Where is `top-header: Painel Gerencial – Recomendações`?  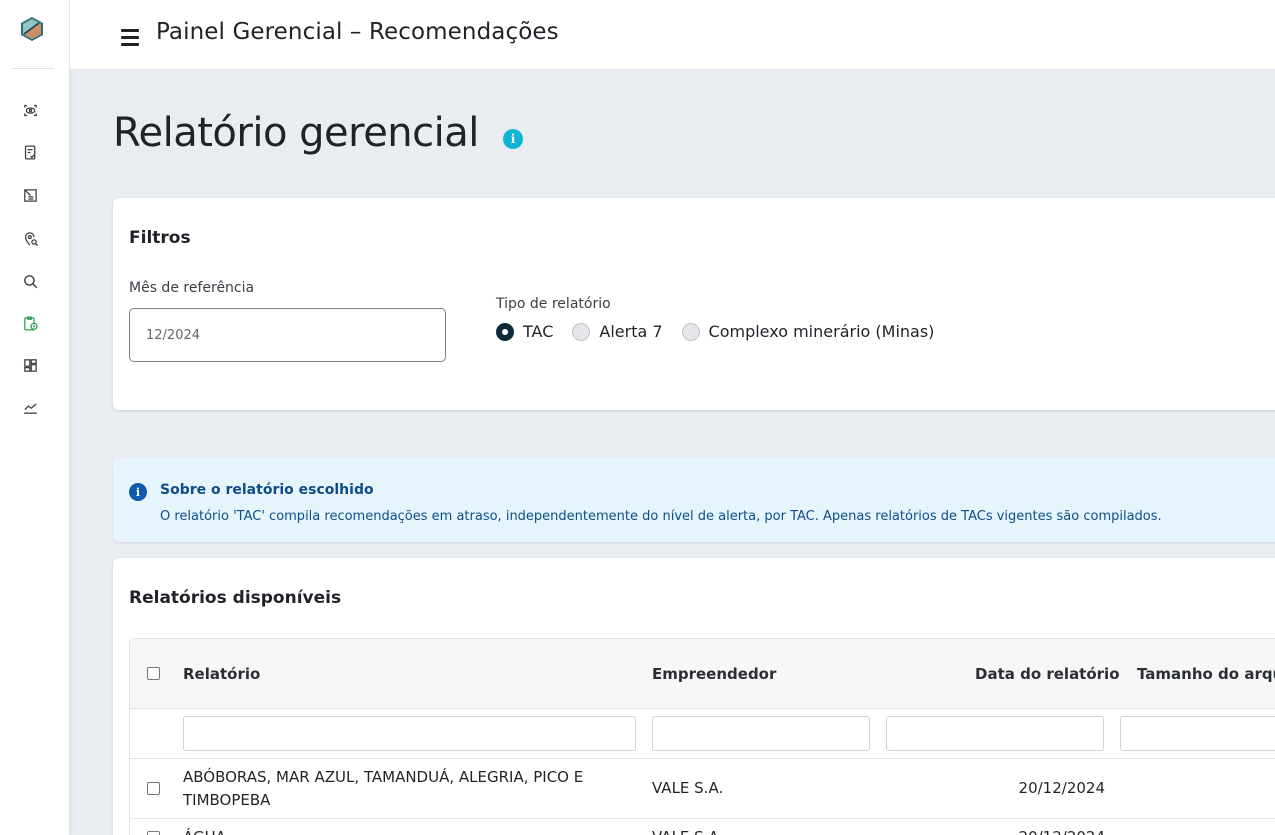
top-header: Painel Gerencial – Recomendações is located at coordinates (672, 35).